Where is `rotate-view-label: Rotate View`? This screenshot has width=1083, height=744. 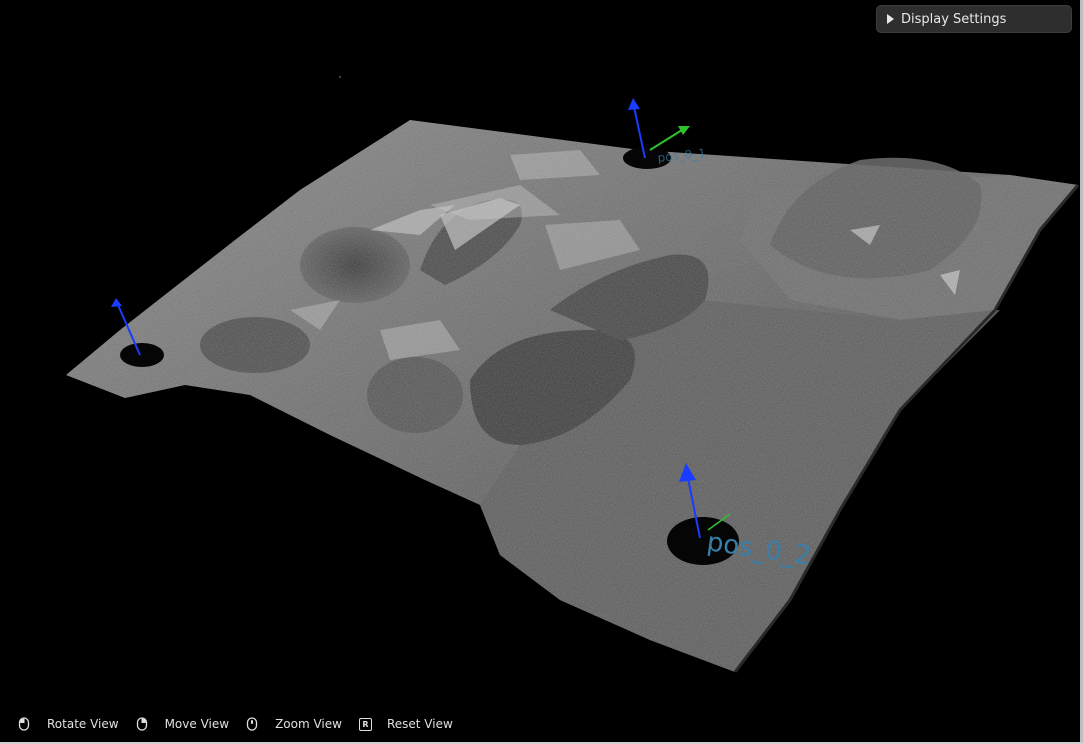 rotate-view-label: Rotate View is located at coordinates (83, 724).